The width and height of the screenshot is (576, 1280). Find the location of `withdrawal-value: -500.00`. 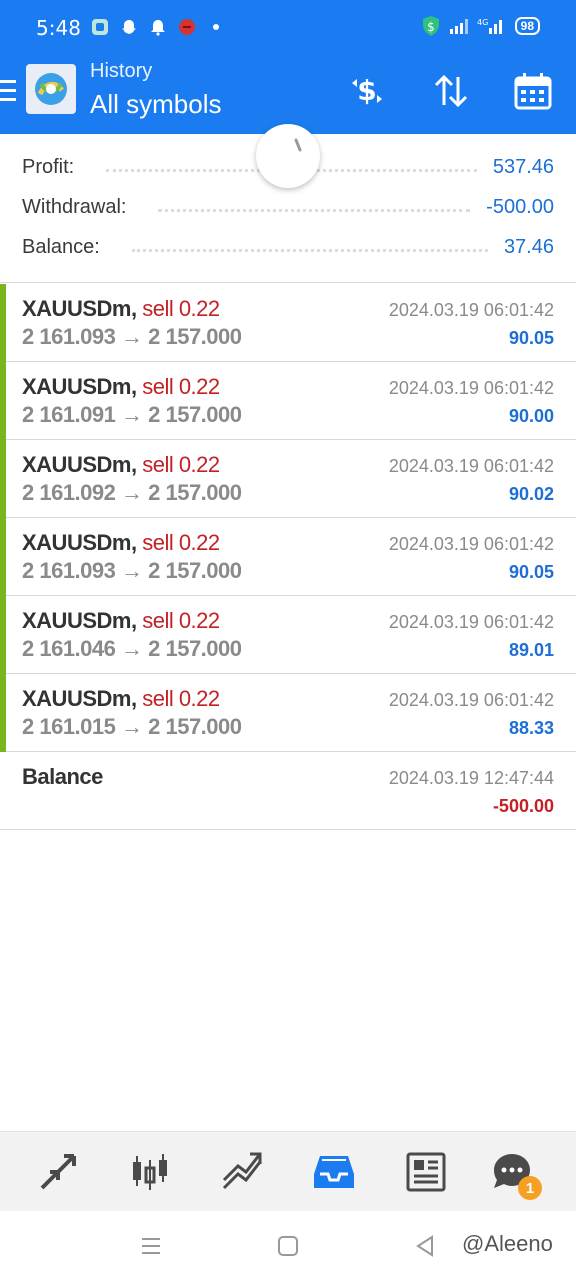

withdrawal-value: -500.00 is located at coordinates (520, 206).